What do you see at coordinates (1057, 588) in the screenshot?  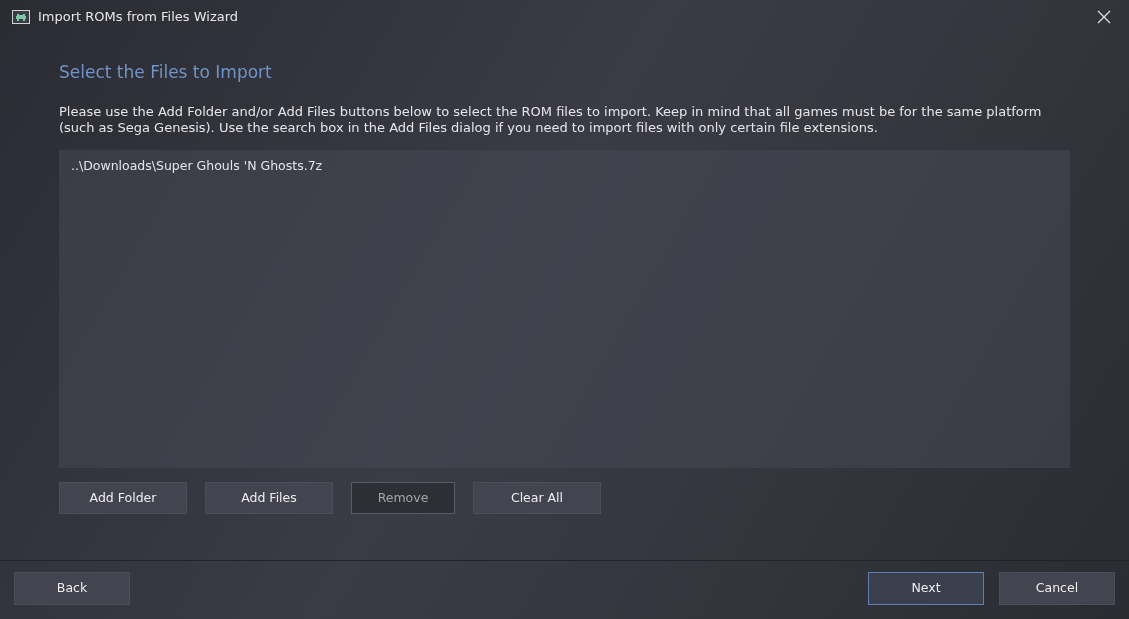 I see `nav-button: Cancel` at bounding box center [1057, 588].